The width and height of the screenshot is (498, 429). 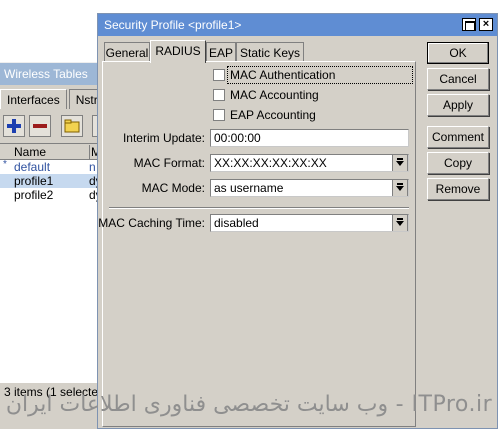 What do you see at coordinates (458, 189) in the screenshot?
I see `remove-button: Remove` at bounding box center [458, 189].